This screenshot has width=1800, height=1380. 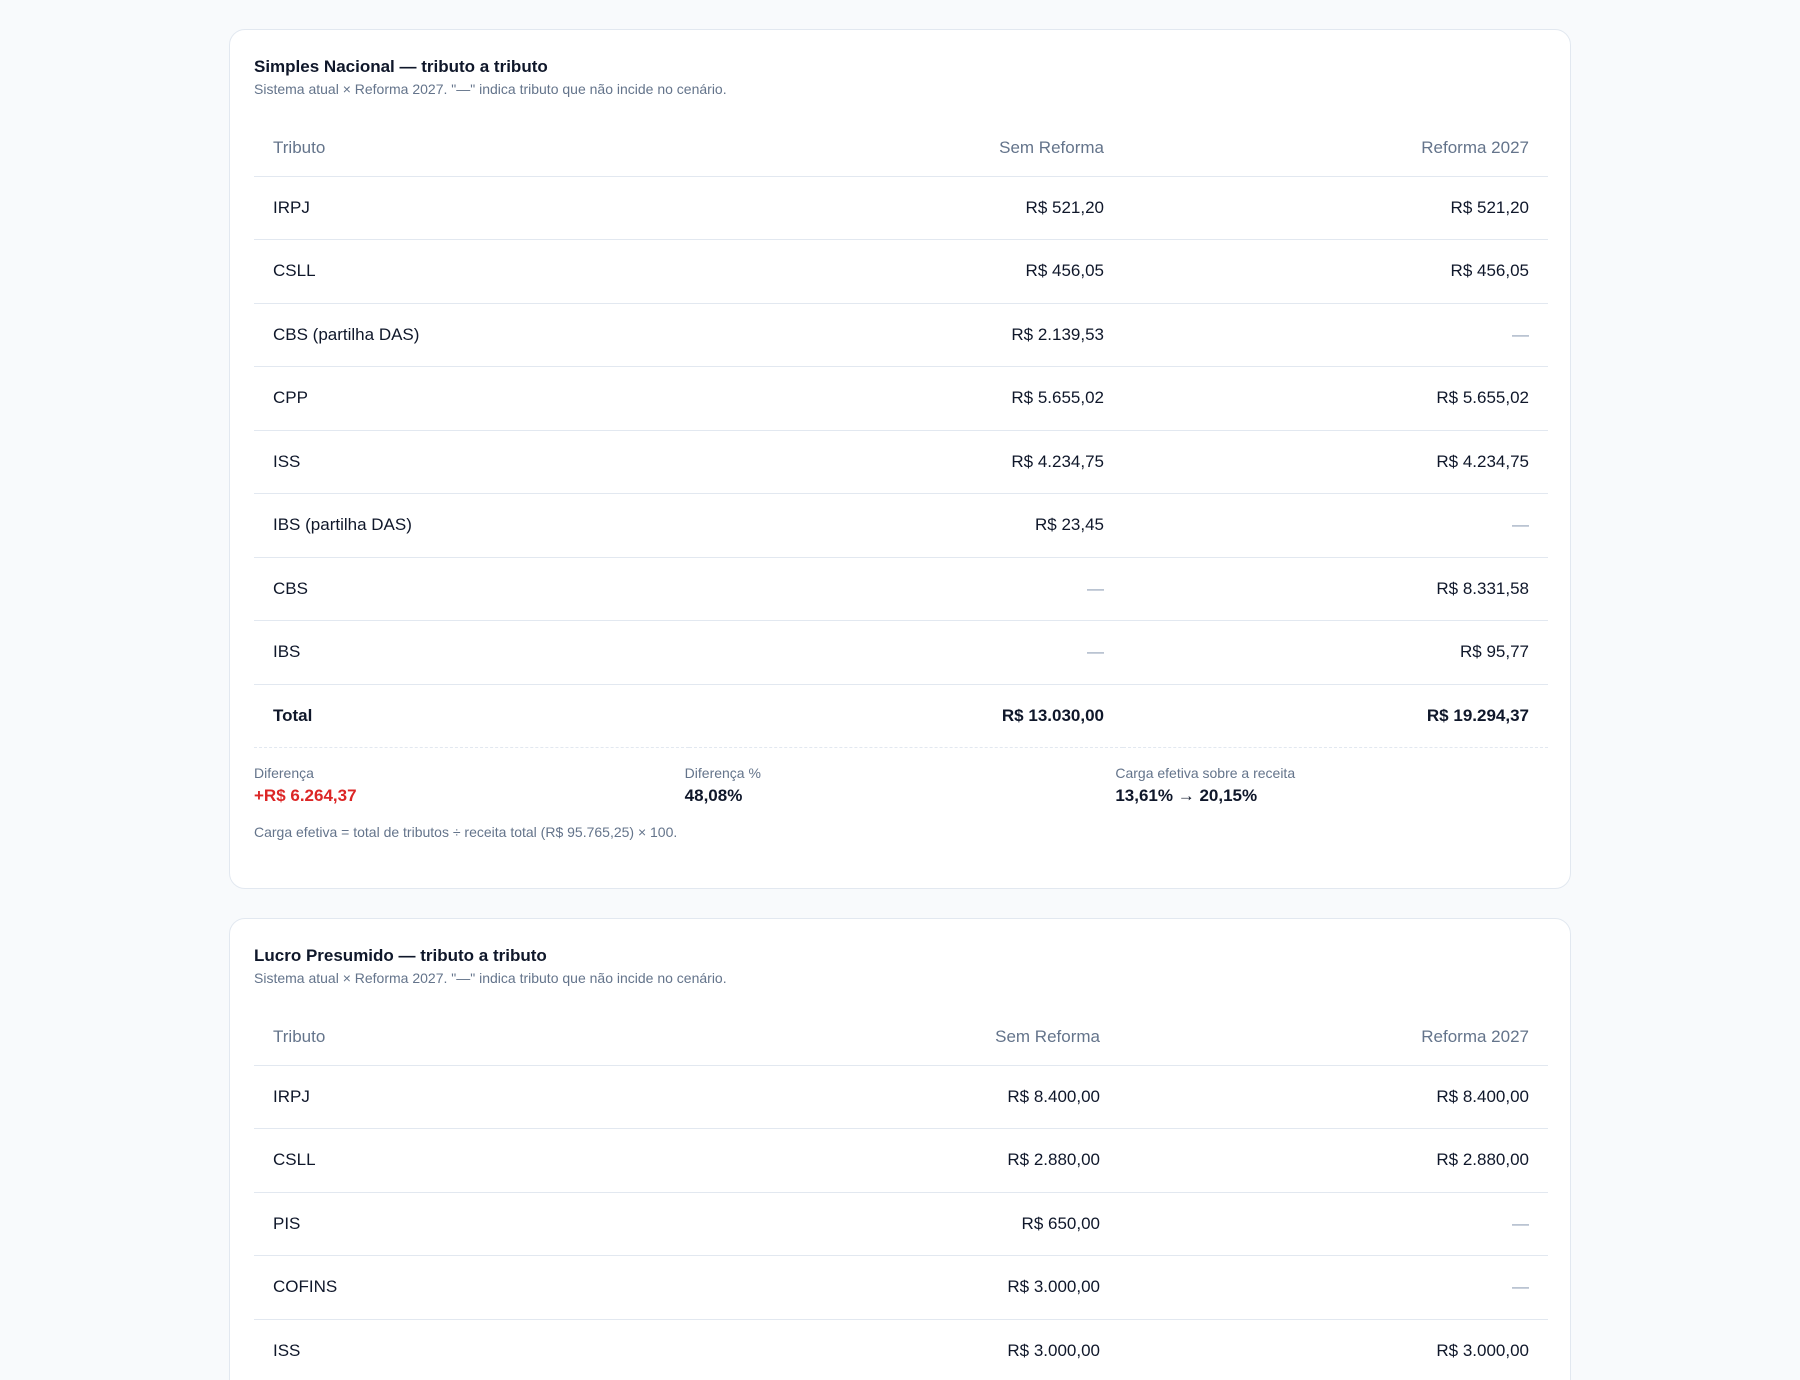 What do you see at coordinates (904, 1160) in the screenshot?
I see `cell-sem-reforma: R$ 2.880,00` at bounding box center [904, 1160].